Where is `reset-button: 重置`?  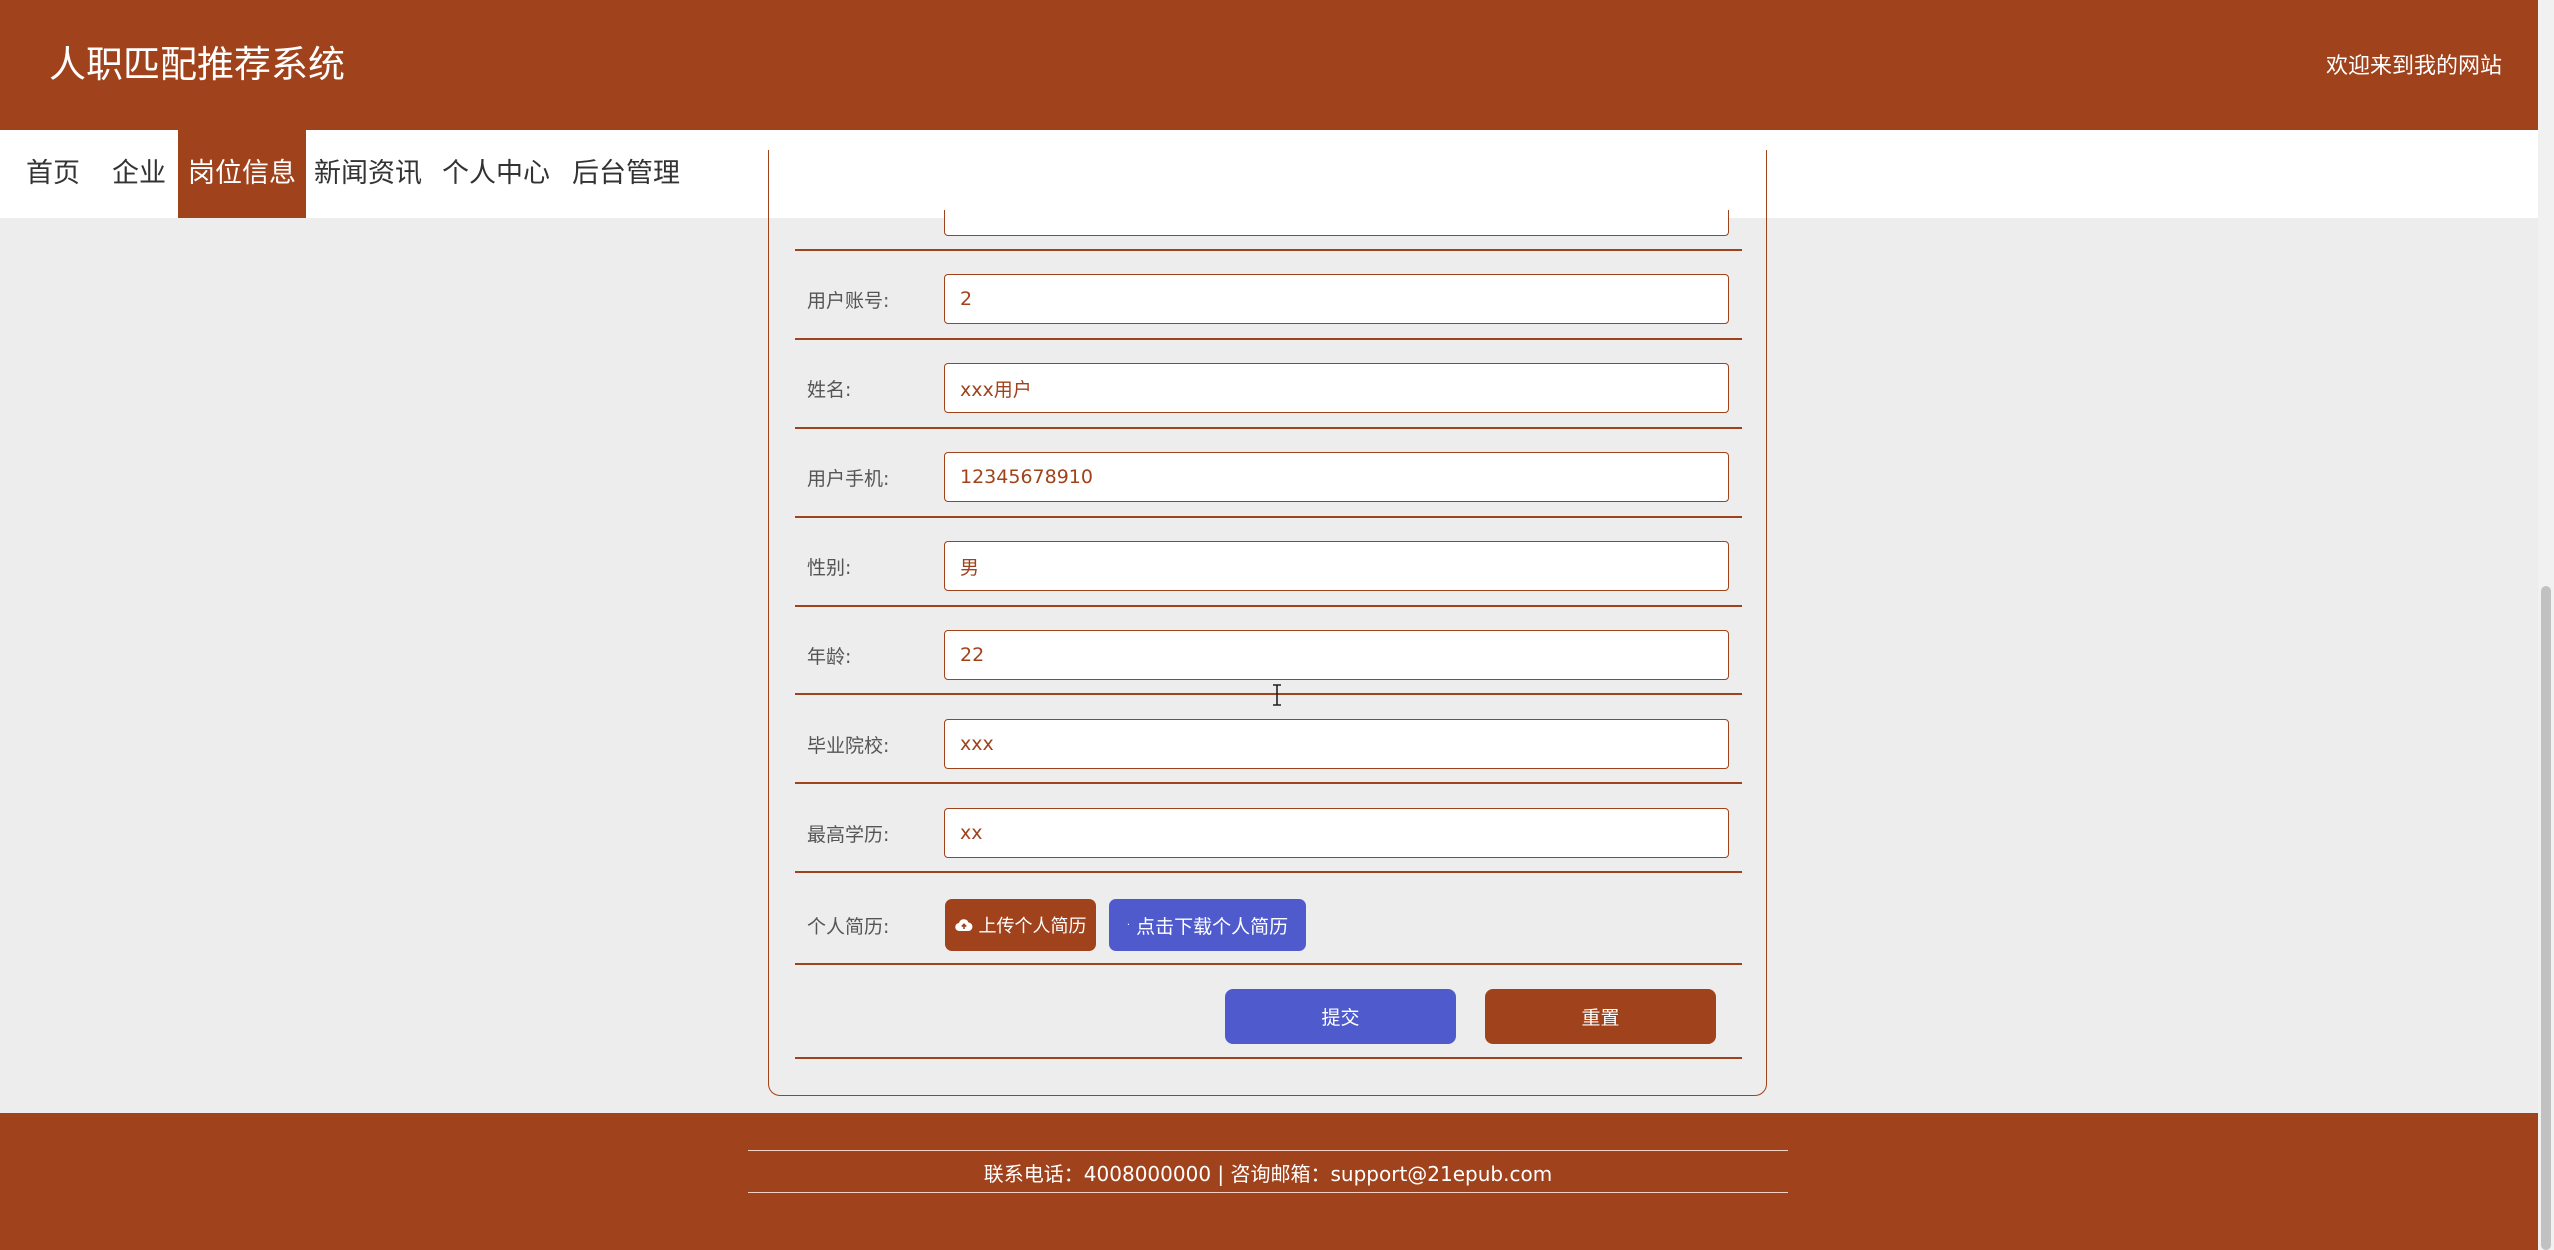 reset-button: 重置 is located at coordinates (1600, 1016).